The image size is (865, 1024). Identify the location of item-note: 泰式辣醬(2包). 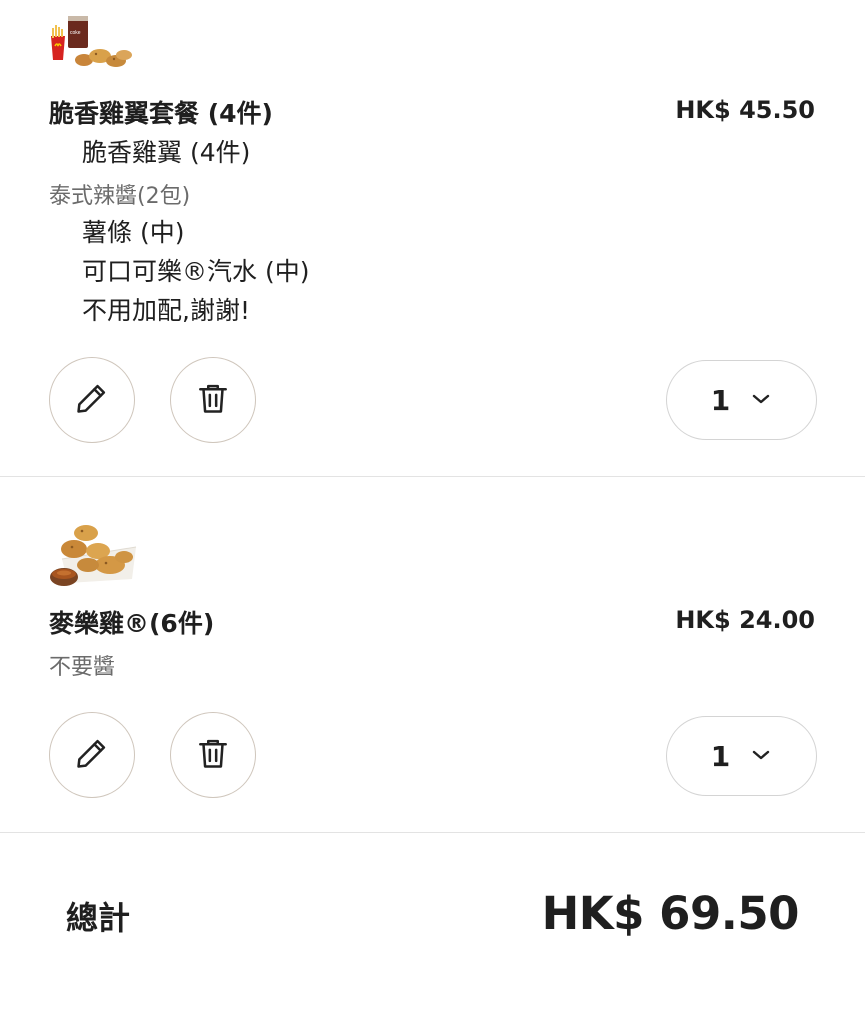
(120, 196).